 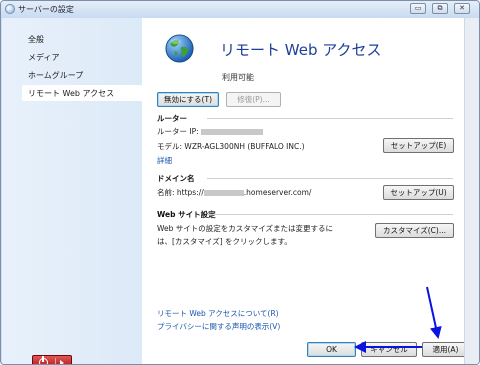 I want to click on minimize-button: ▭, so click(x=418, y=8).